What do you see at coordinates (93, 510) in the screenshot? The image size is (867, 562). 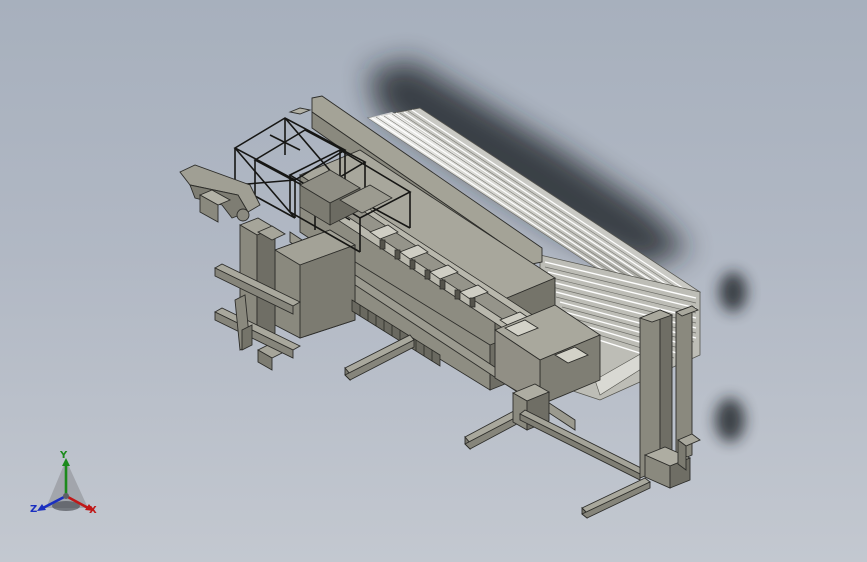 I see `x-axis-label: X` at bounding box center [93, 510].